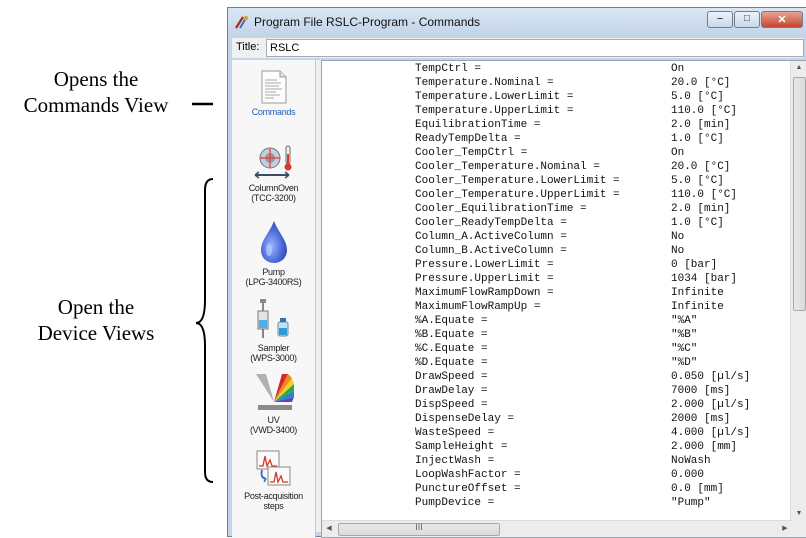  Describe the element at coordinates (273, 282) in the screenshot. I see `sidebar-label-pump-model: (LPG-3400RS)` at that location.